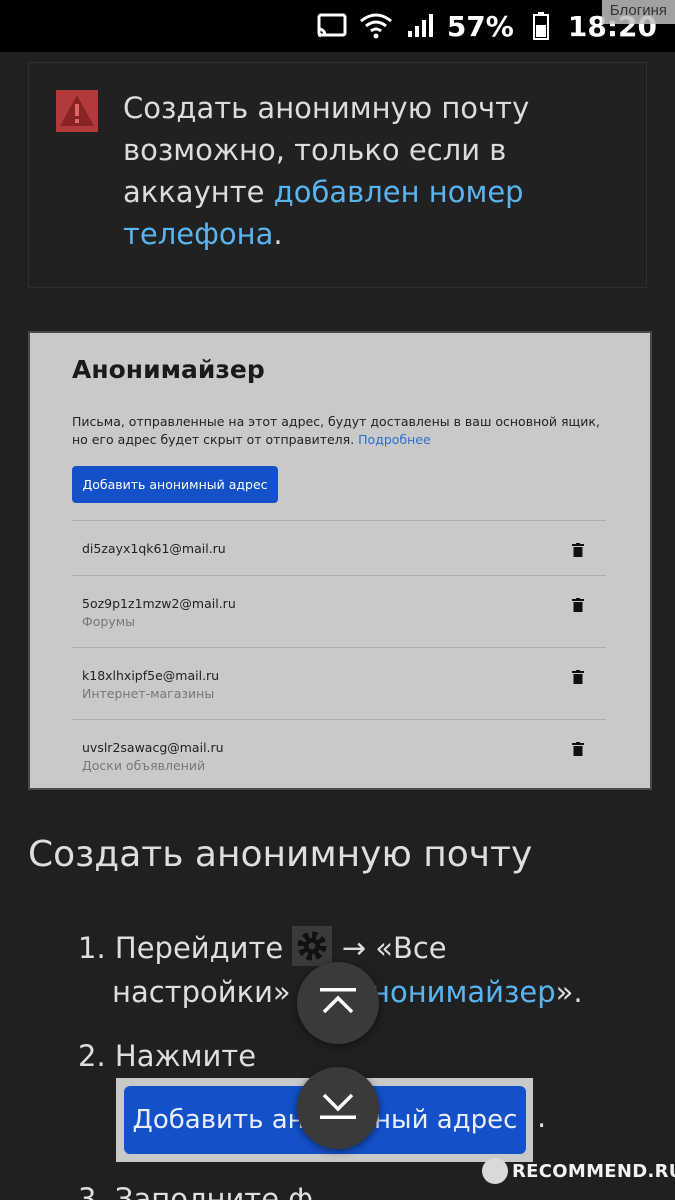 The width and height of the screenshot is (675, 1200). Describe the element at coordinates (394, 439) in the screenshot. I see `details-link: Подробнее` at that location.